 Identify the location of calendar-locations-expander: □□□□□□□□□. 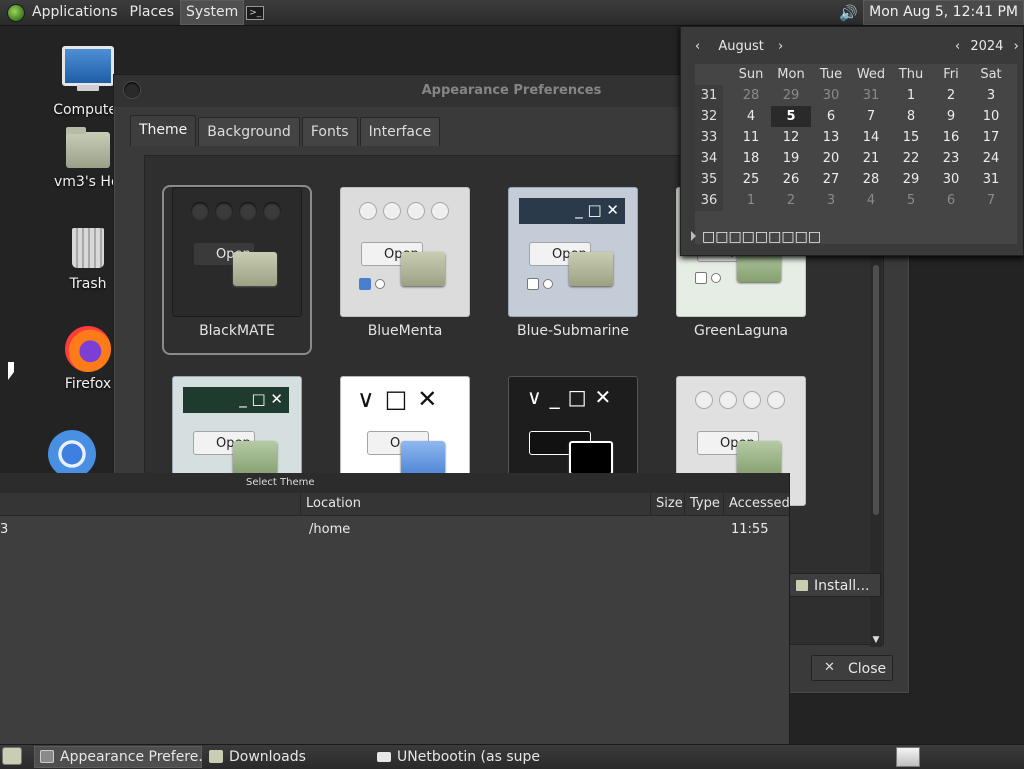
(756, 237).